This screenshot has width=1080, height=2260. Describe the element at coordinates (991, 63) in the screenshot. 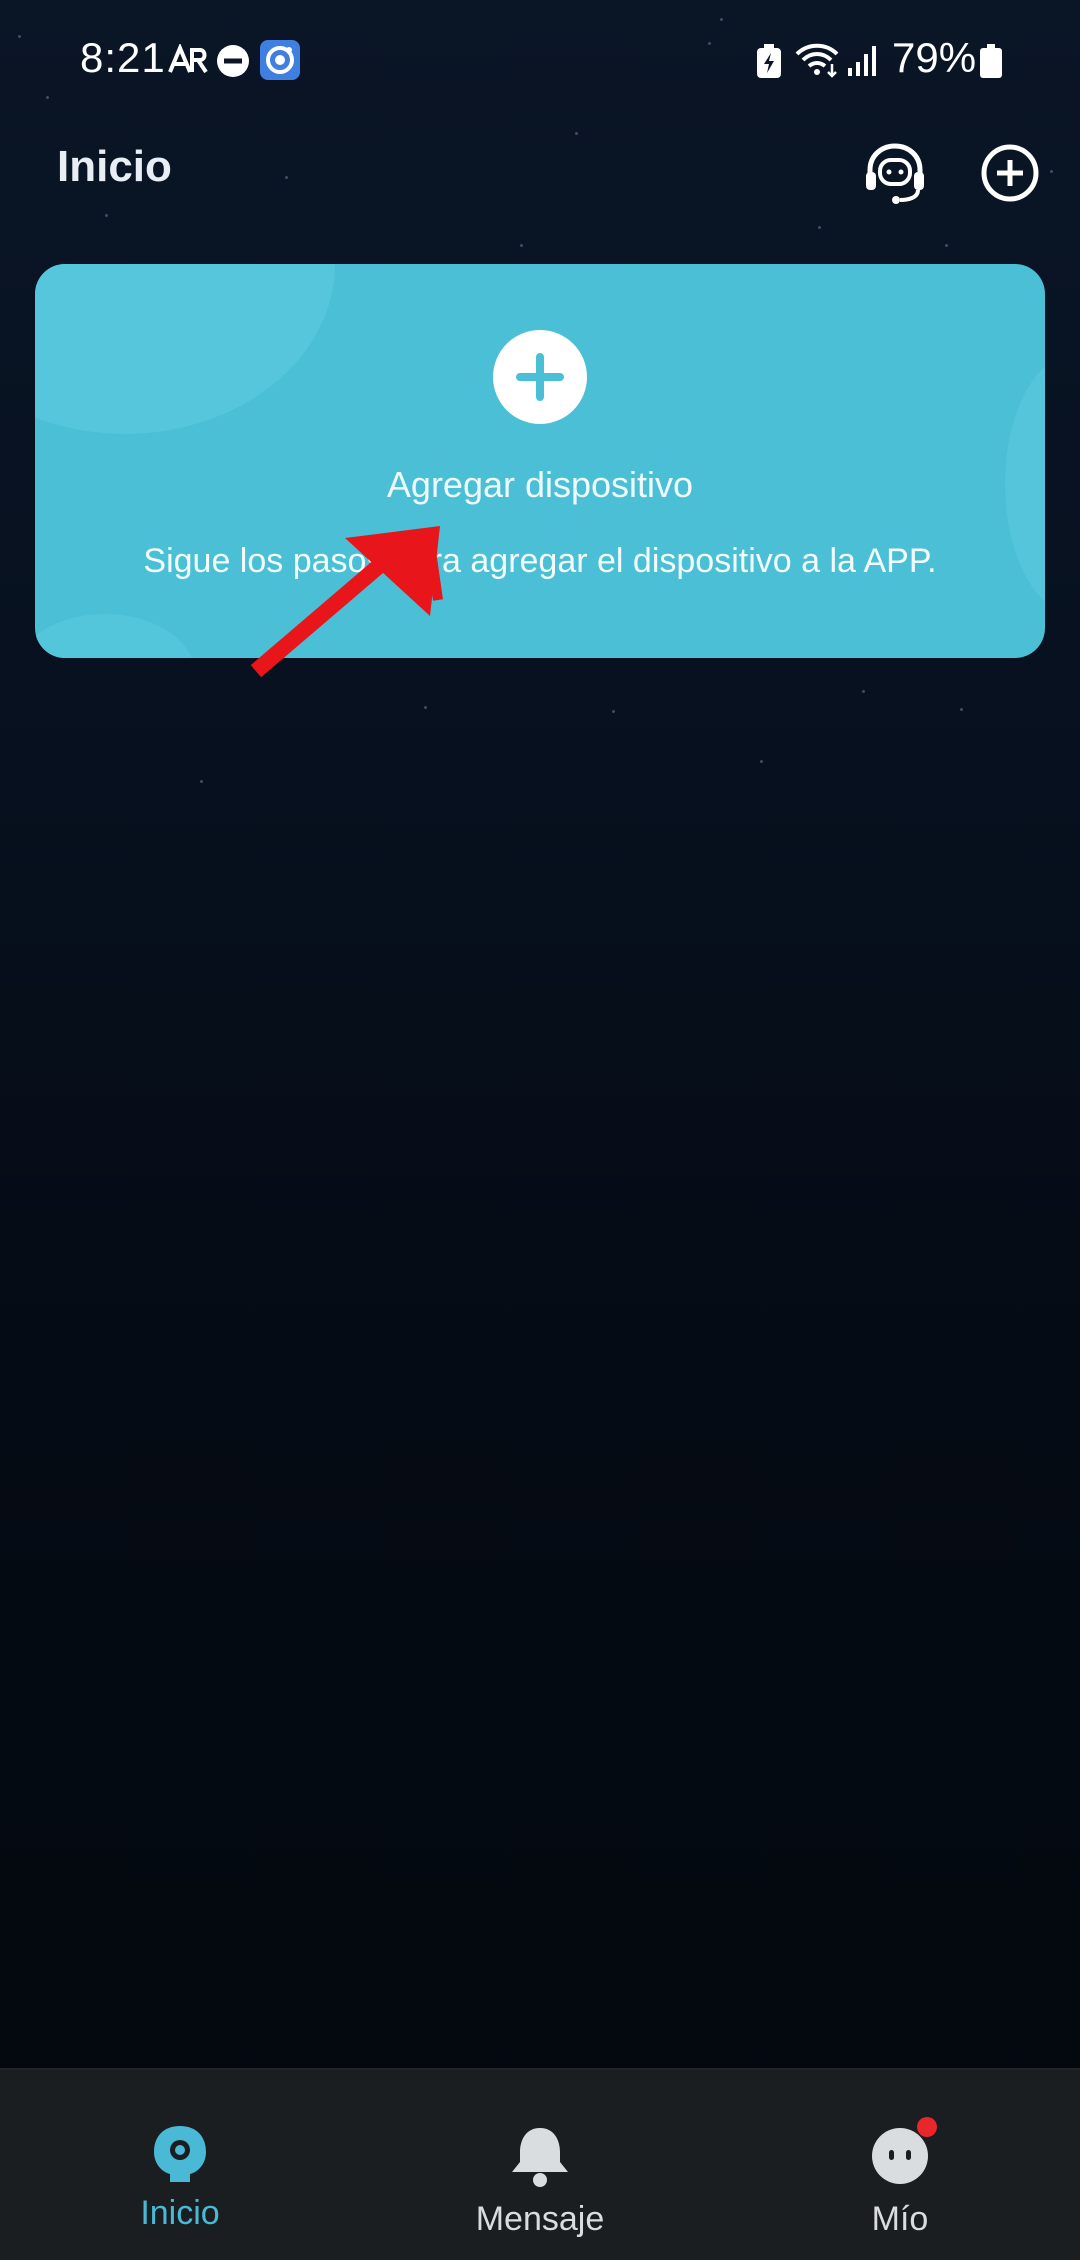

I see `battery-icon` at that location.